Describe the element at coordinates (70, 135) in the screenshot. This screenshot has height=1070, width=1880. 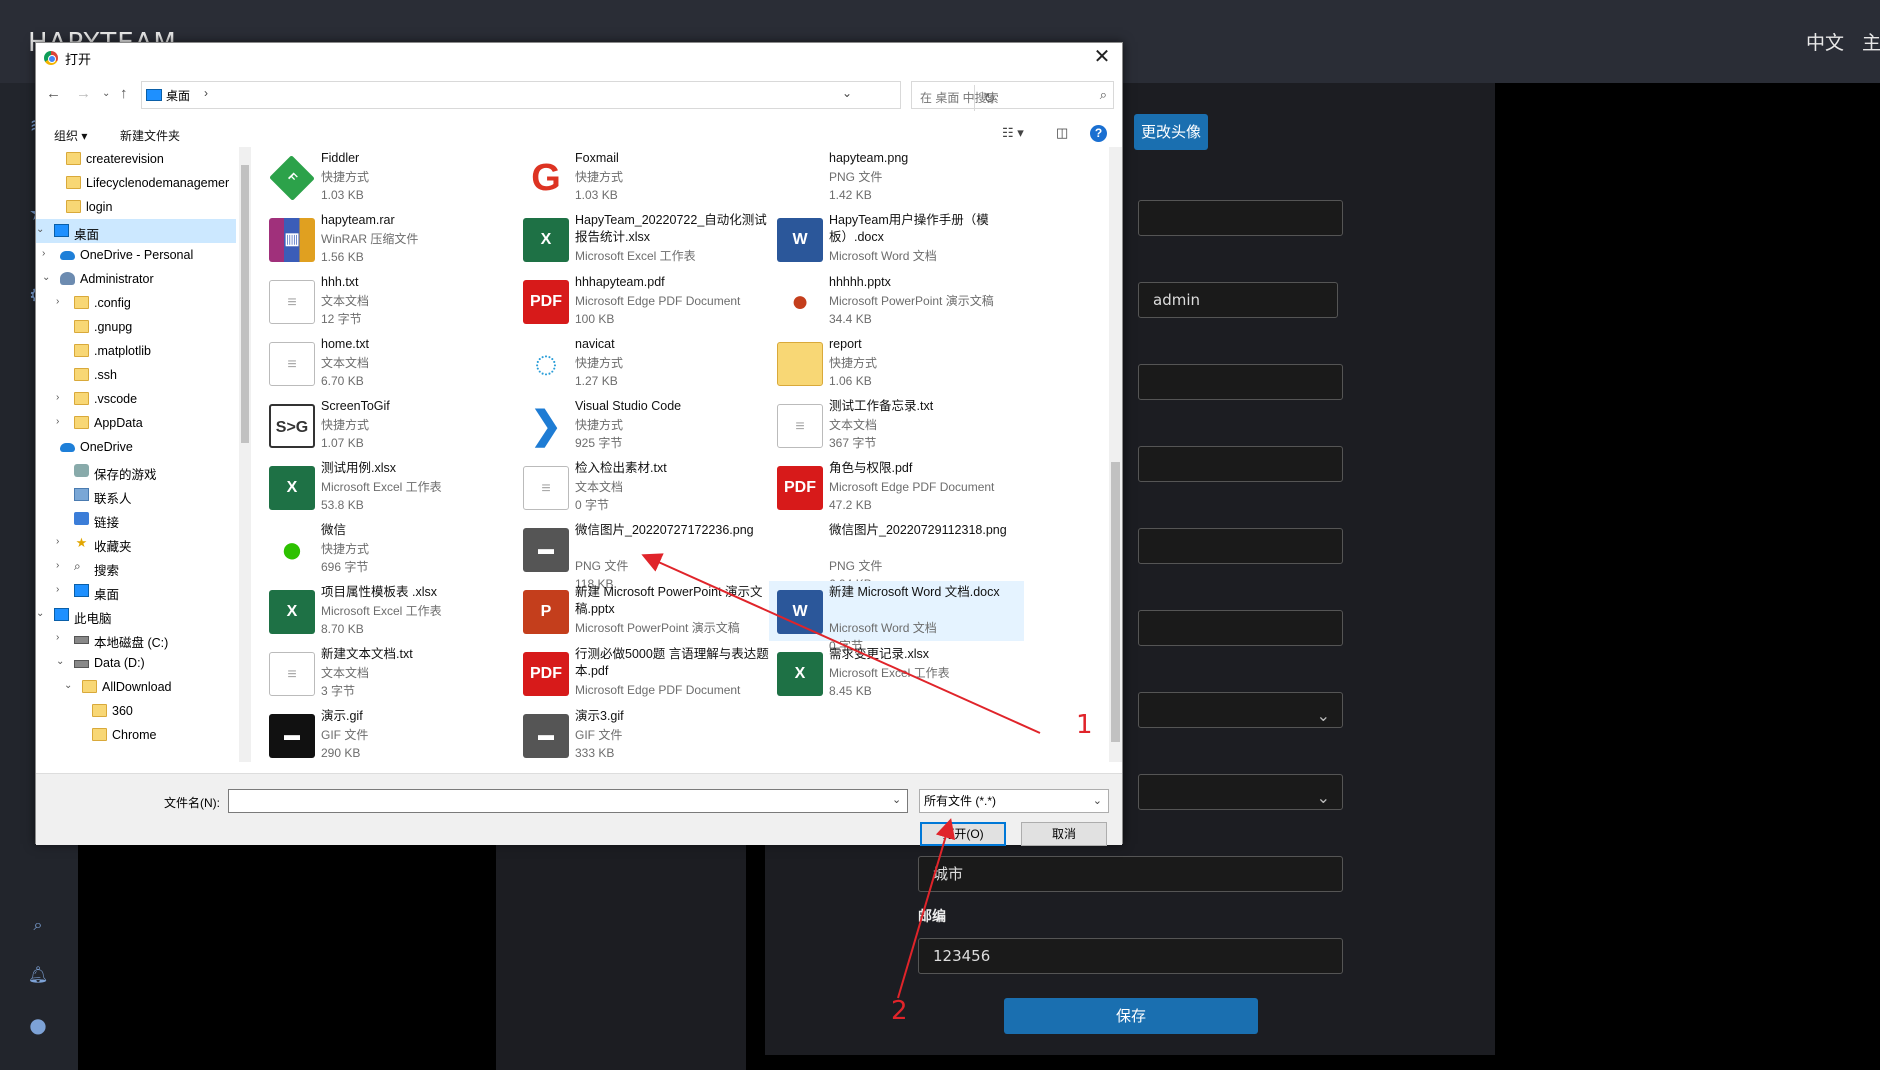
I see `organize-button: 组织 ▾` at that location.